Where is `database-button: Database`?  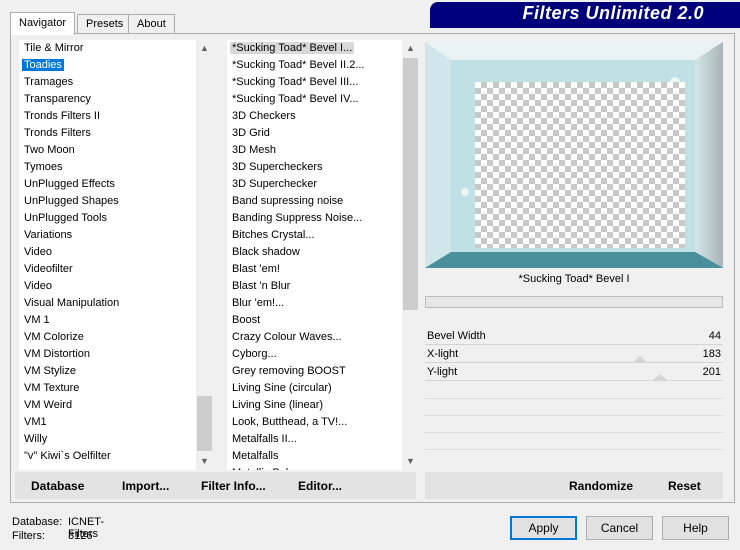
database-button: Database is located at coordinates (57, 486).